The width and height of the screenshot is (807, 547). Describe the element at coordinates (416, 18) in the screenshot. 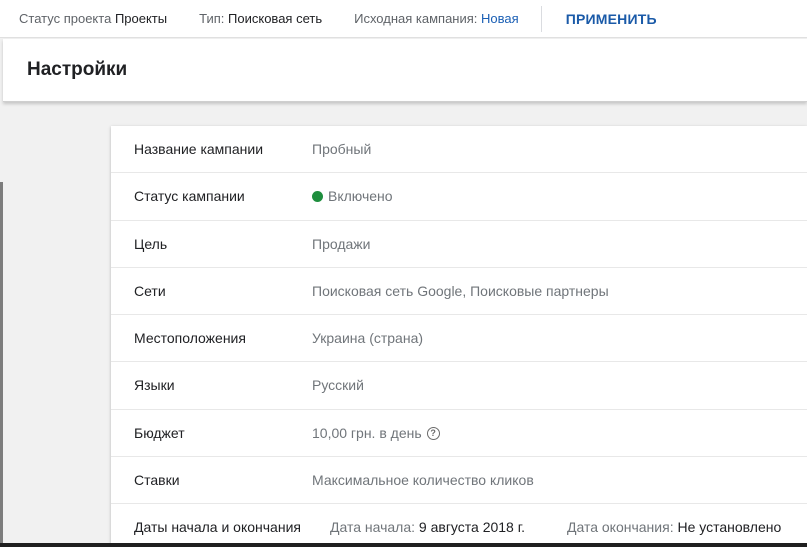

I see `source-campaign-label: Исходная кампания:` at that location.